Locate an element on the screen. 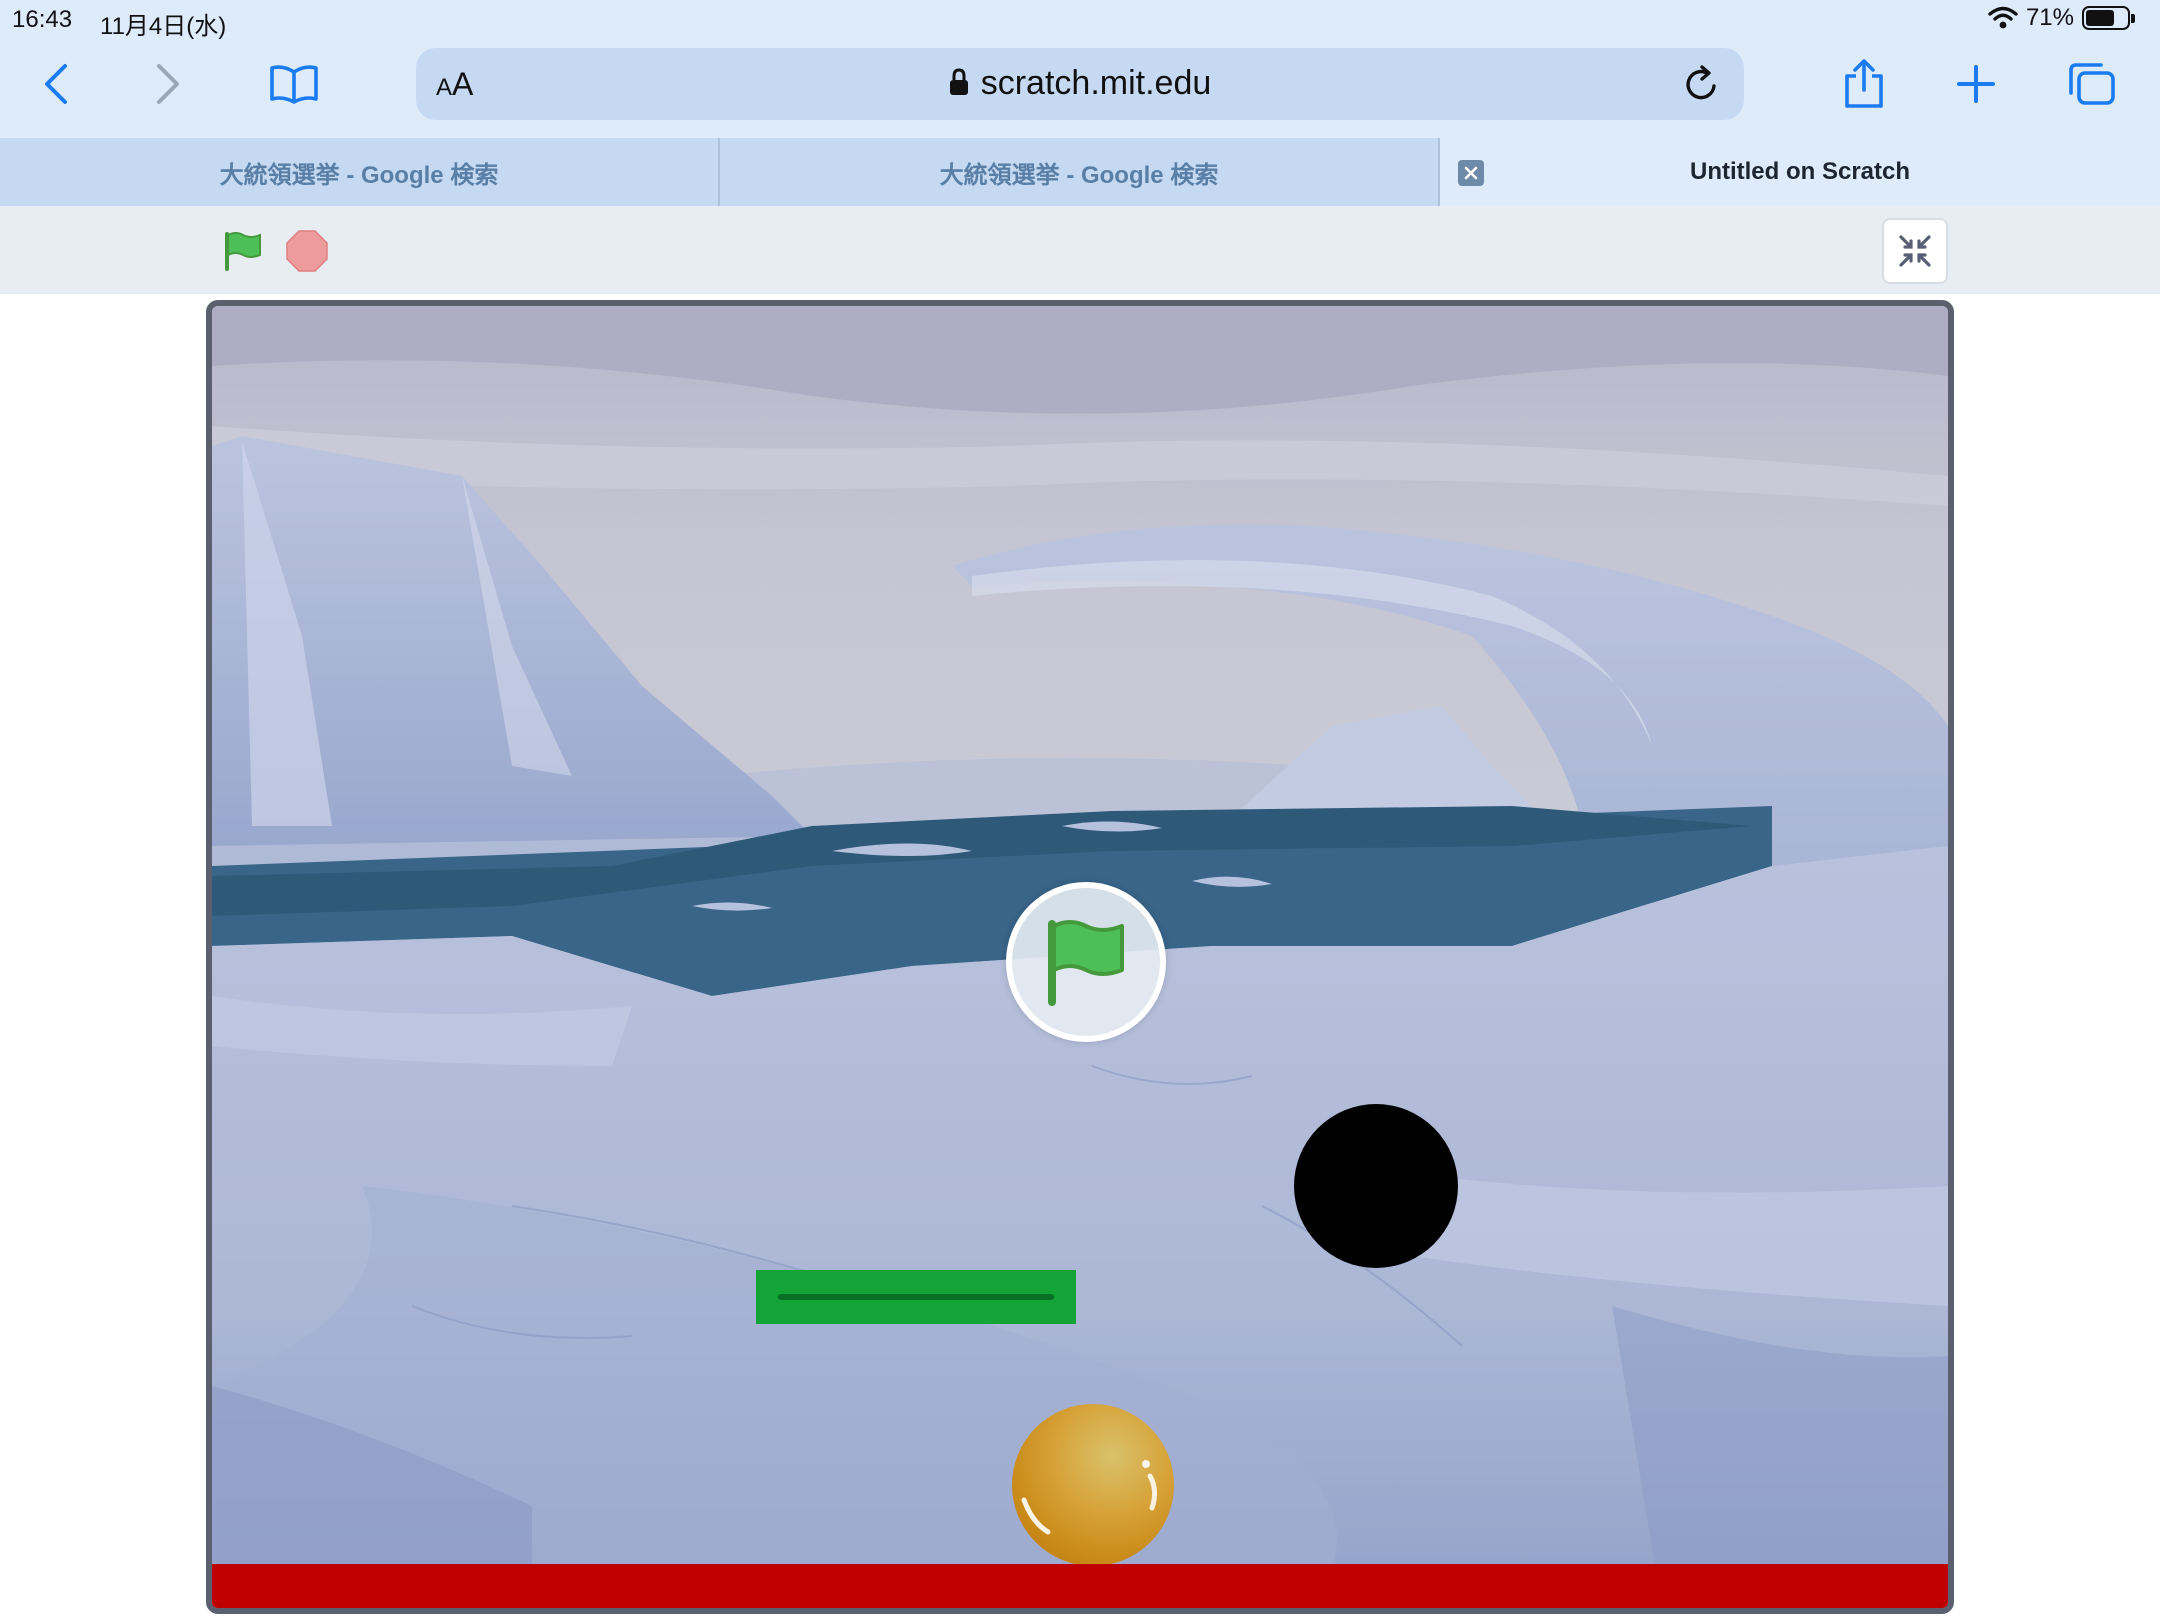 The image size is (2160, 1620). tab-google-search-1: 大統領選挙 - Google 検索 is located at coordinates (360, 172).